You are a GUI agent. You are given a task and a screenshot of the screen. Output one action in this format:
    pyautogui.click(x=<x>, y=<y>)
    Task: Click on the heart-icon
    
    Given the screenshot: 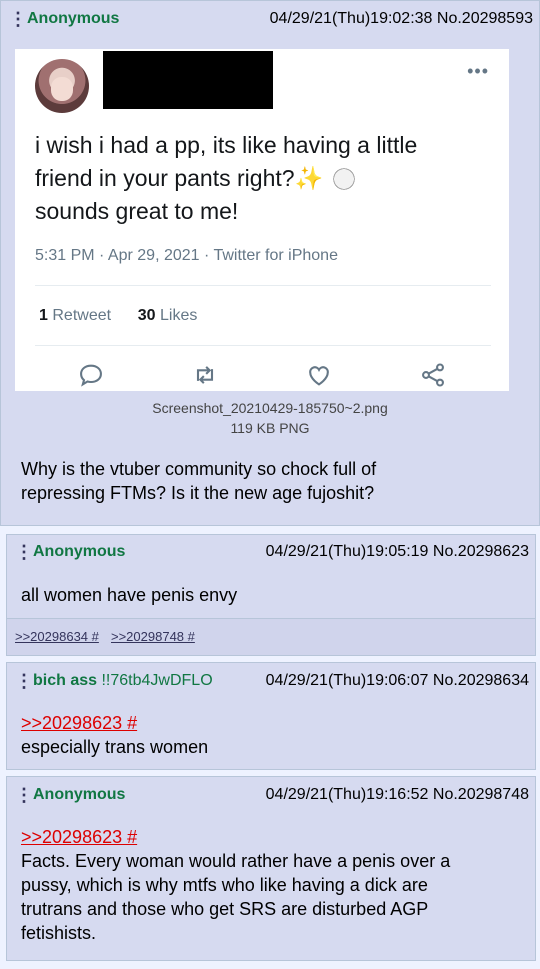 What is the action you would take?
    pyautogui.click(x=319, y=375)
    